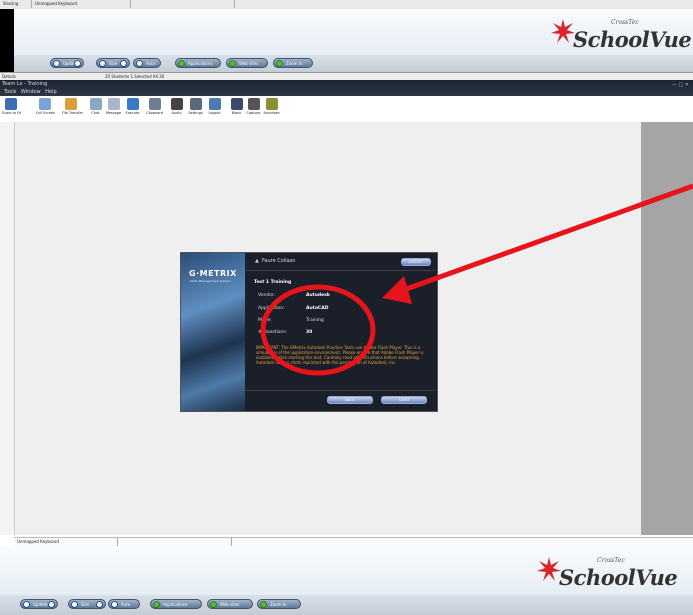 This screenshot has height=615, width=693. What do you see at coordinates (175, 542) in the screenshot?
I see `status-cell-empty-bottom` at bounding box center [175, 542].